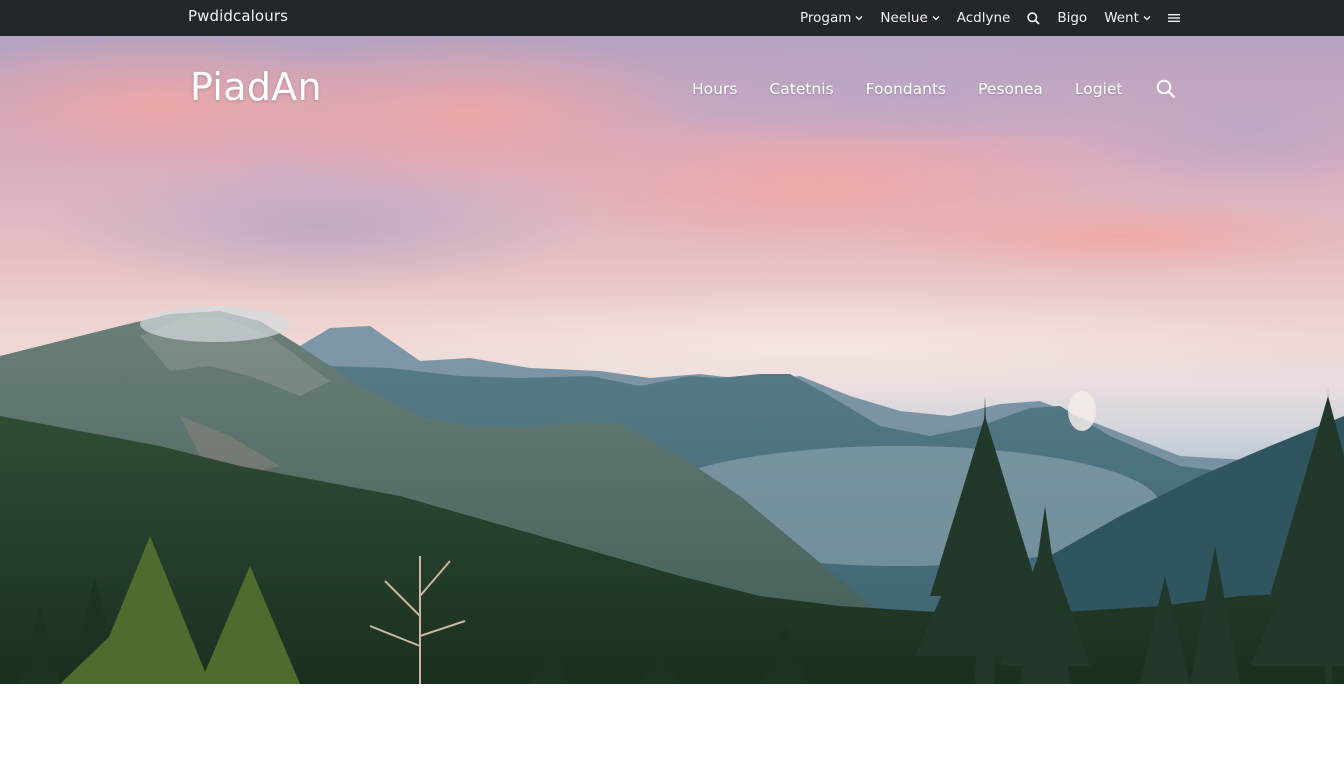 The height and width of the screenshot is (768, 1344). What do you see at coordinates (714, 89) in the screenshot?
I see `nav-link-hours: Hours` at bounding box center [714, 89].